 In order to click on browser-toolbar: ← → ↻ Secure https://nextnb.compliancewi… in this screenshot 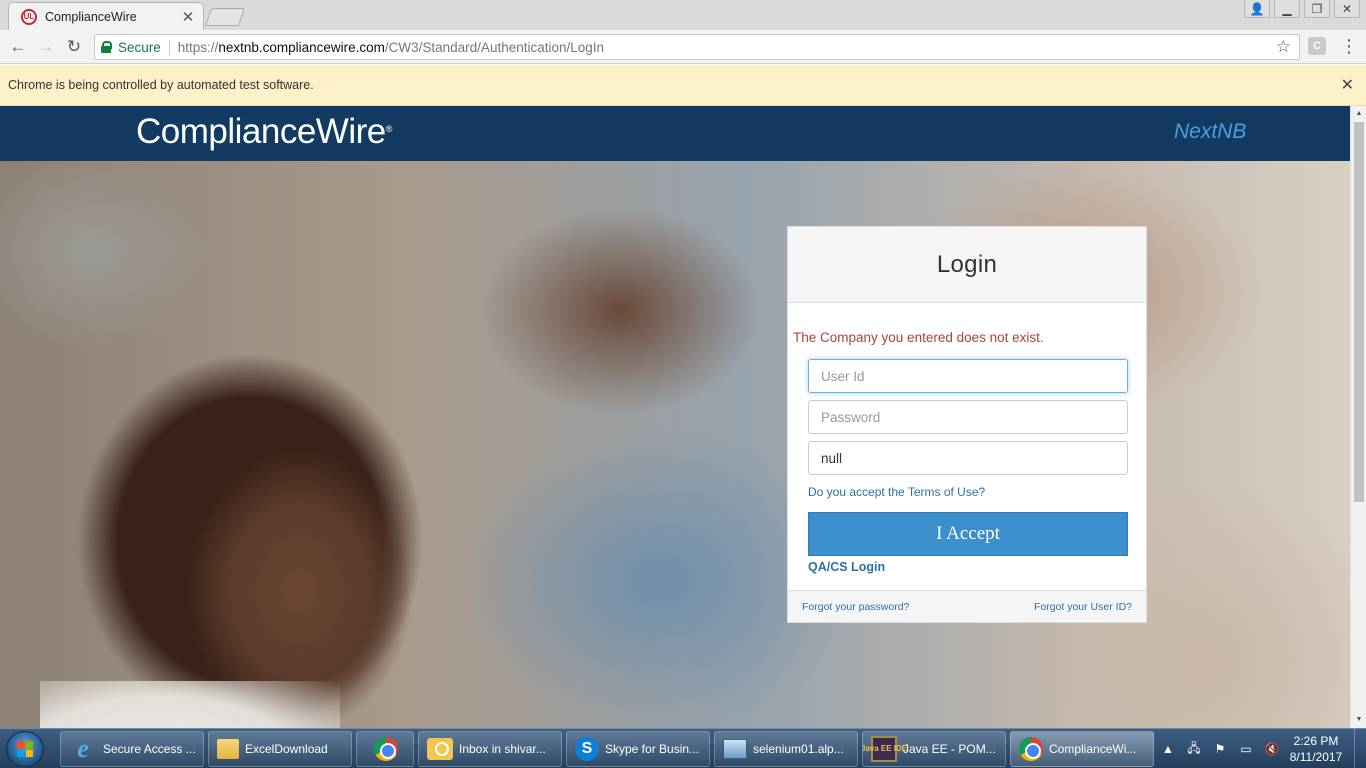, I will do `click(683, 47)`.